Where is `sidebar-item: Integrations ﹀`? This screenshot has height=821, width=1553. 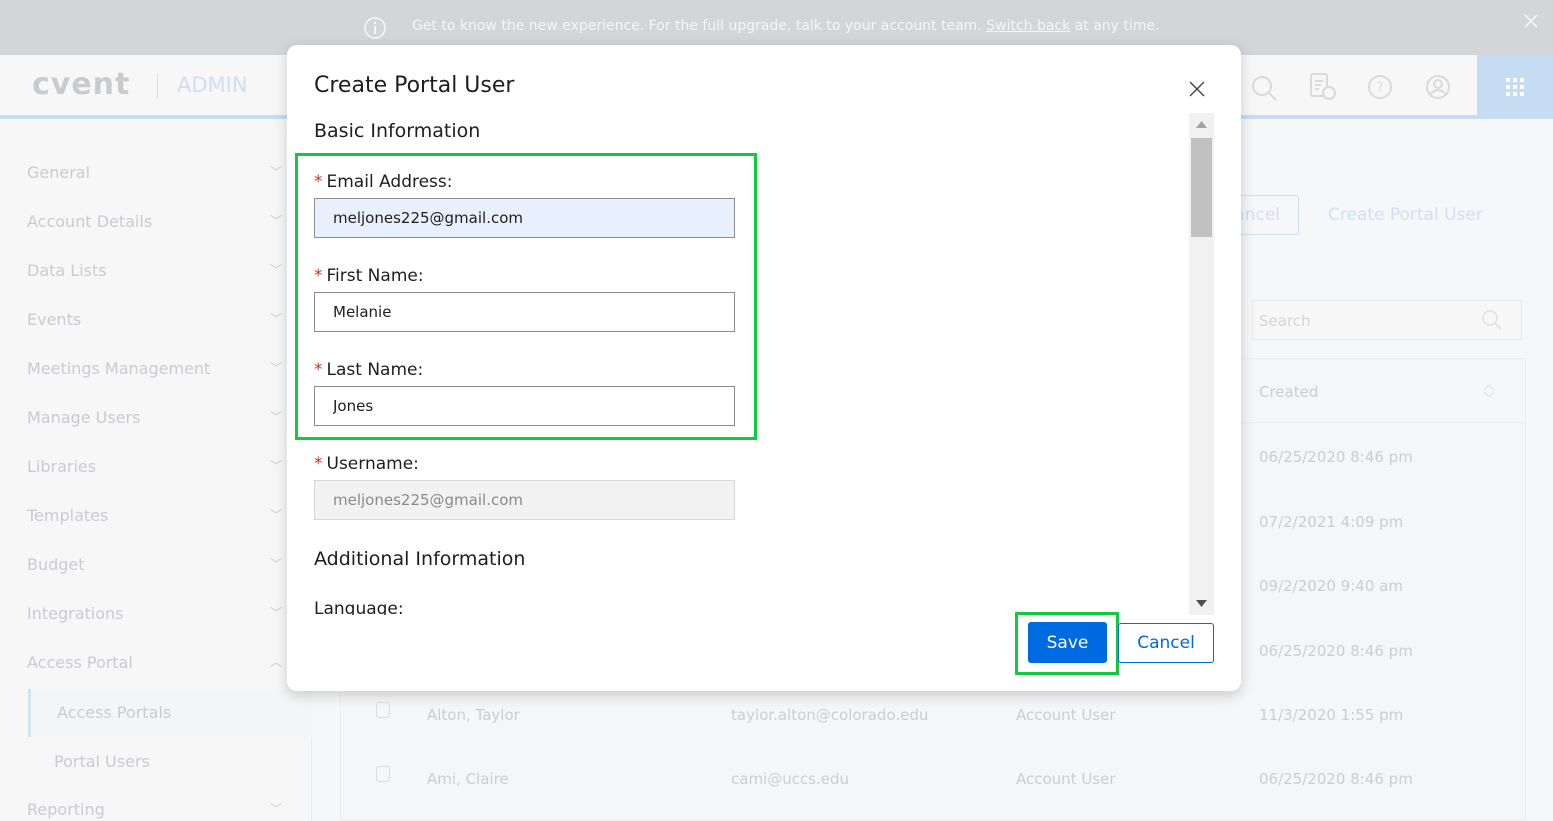 sidebar-item: Integrations ﹀ is located at coordinates (154, 613).